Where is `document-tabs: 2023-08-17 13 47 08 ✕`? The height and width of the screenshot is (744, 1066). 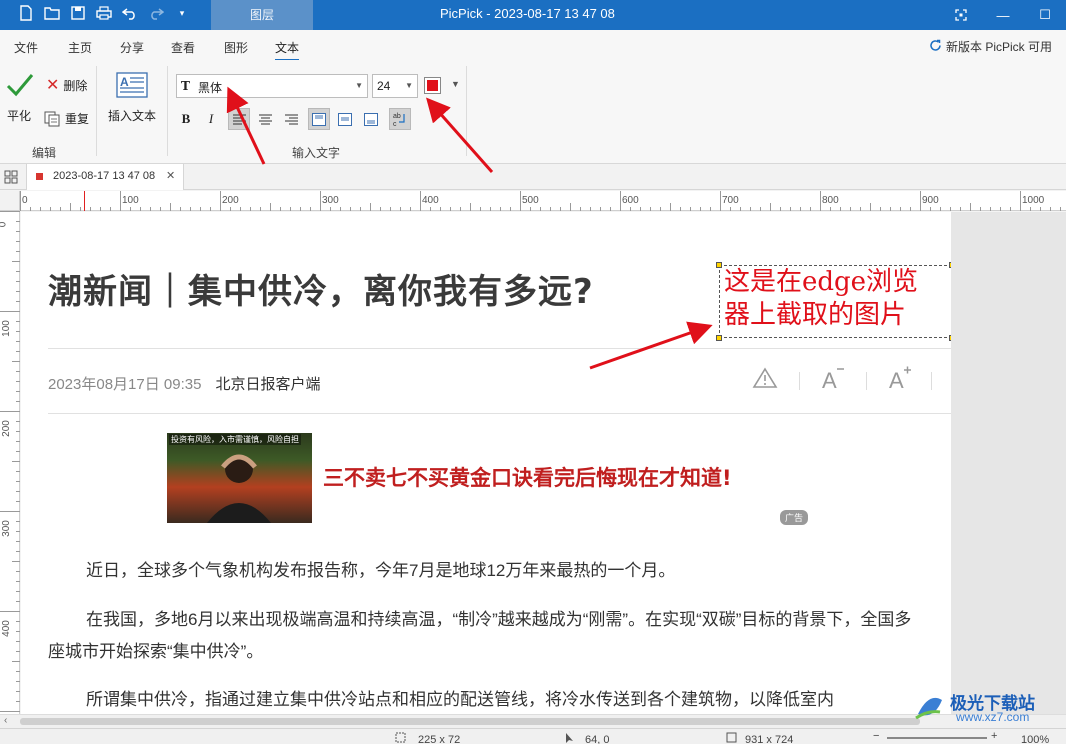 document-tabs: 2023-08-17 13 47 08 ✕ is located at coordinates (533, 177).